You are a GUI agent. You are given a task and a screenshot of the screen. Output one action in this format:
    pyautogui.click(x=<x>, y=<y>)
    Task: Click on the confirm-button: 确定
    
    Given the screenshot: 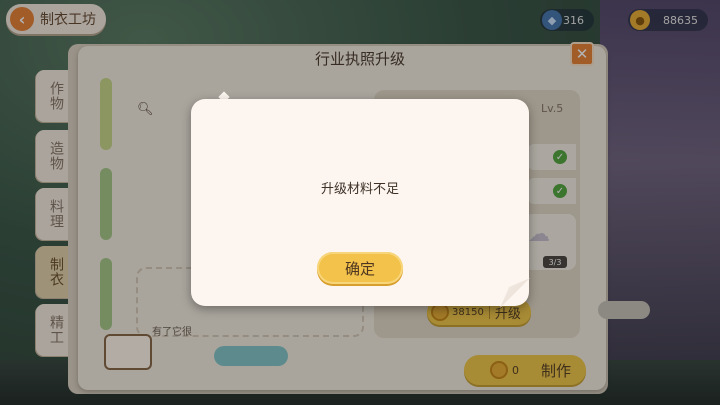 What is the action you would take?
    pyautogui.click(x=360, y=268)
    